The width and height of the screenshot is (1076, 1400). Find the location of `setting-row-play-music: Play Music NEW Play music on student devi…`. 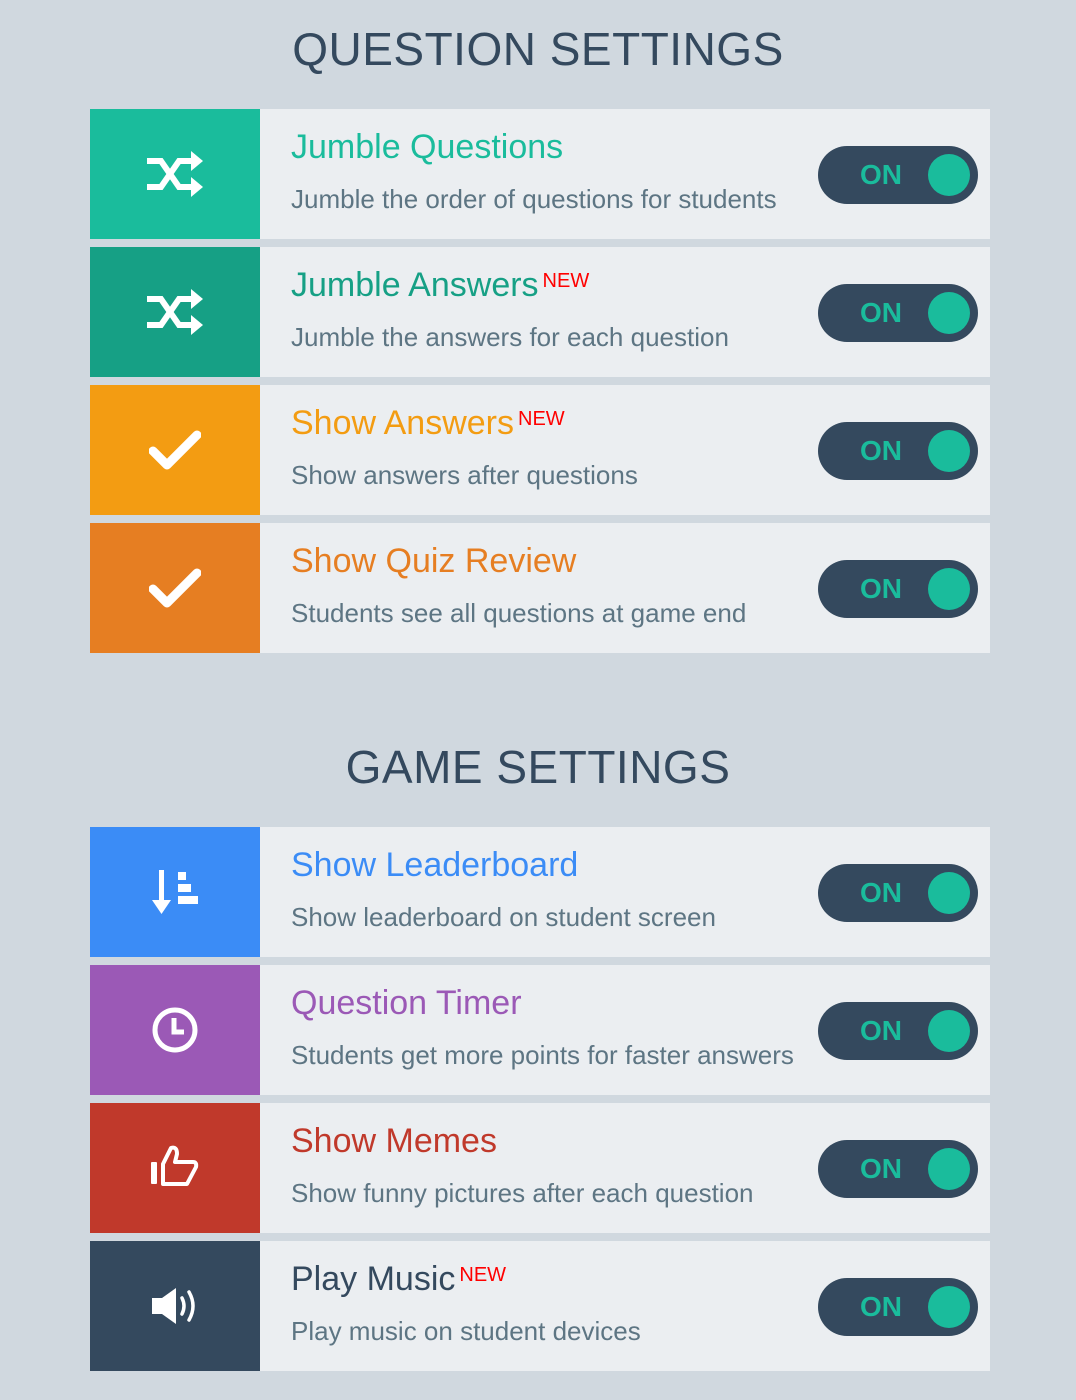

setting-row-play-music: Play Music NEW Play music on student devi… is located at coordinates (540, 1306).